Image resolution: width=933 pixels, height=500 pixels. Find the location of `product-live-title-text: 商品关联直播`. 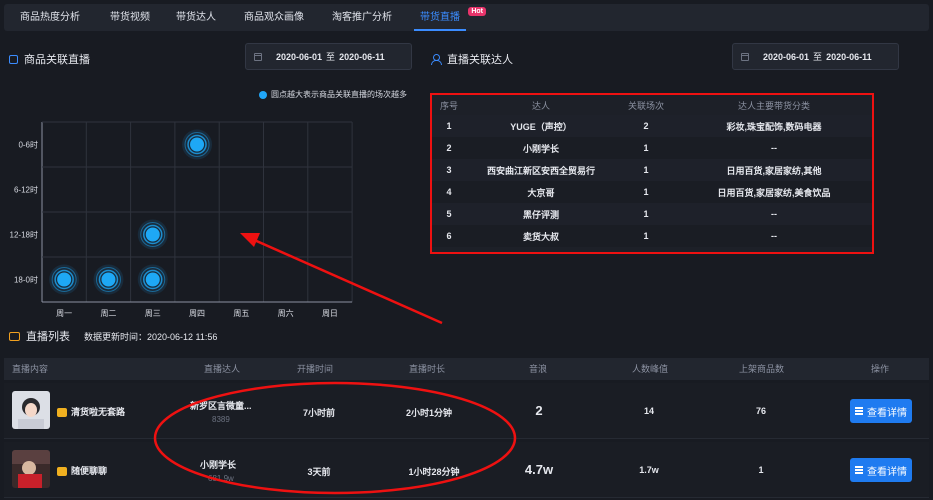

product-live-title-text: 商品关联直播 is located at coordinates (57, 60).